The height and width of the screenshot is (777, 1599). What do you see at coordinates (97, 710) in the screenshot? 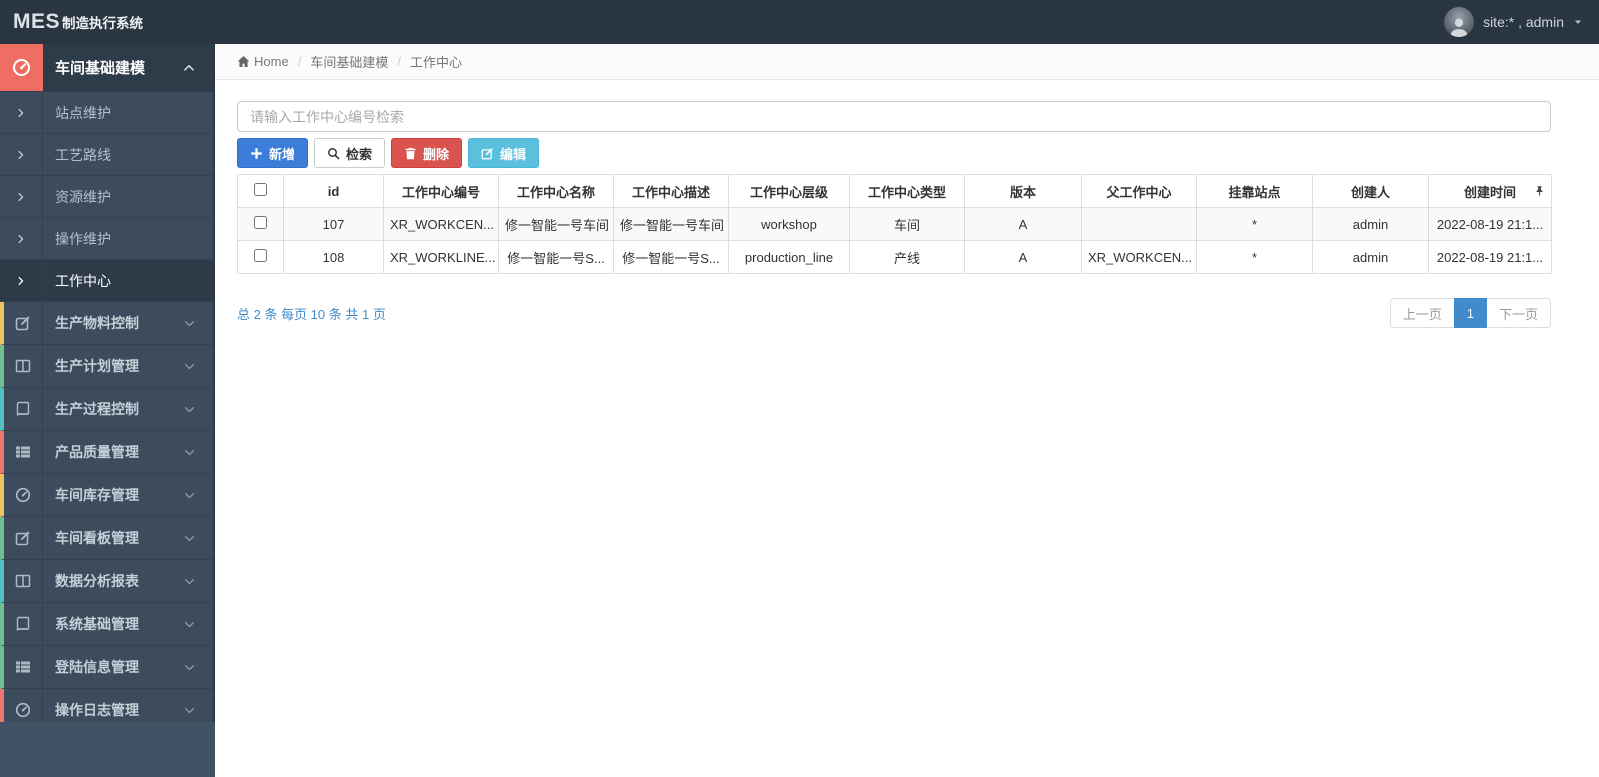
I see `sidebar-group-label: 操作日志管理` at bounding box center [97, 710].